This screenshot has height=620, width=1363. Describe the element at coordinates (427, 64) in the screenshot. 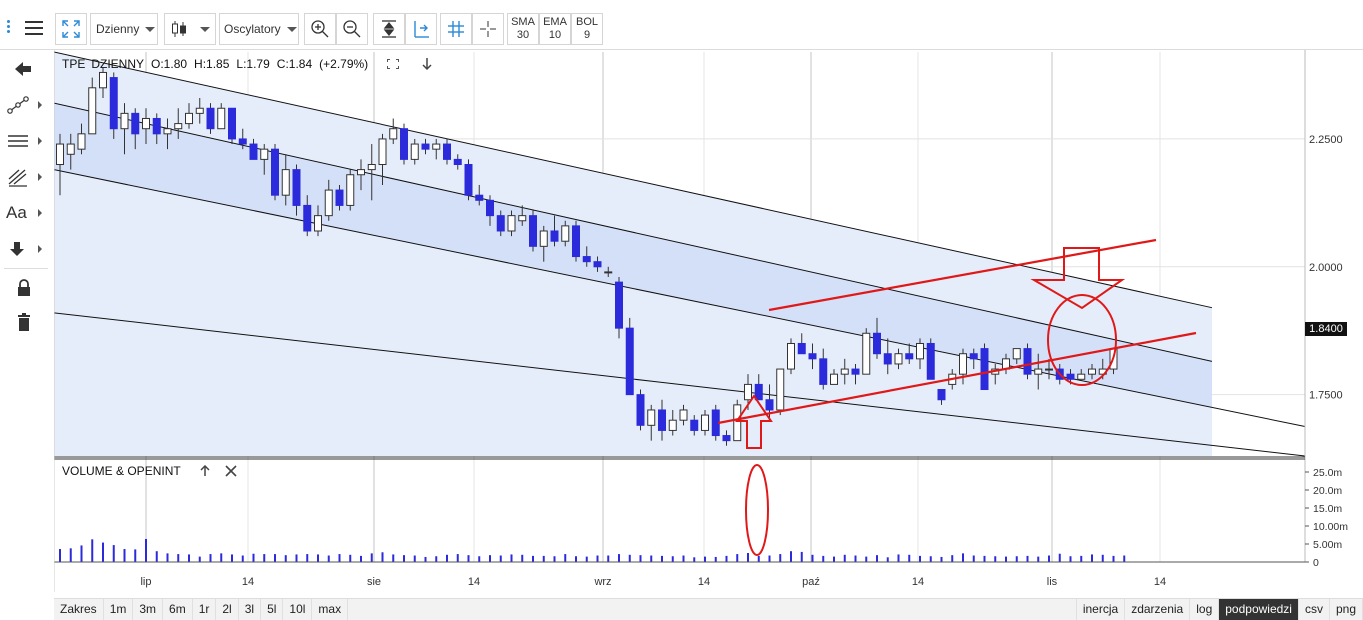

I see `arrow-down-icon` at that location.